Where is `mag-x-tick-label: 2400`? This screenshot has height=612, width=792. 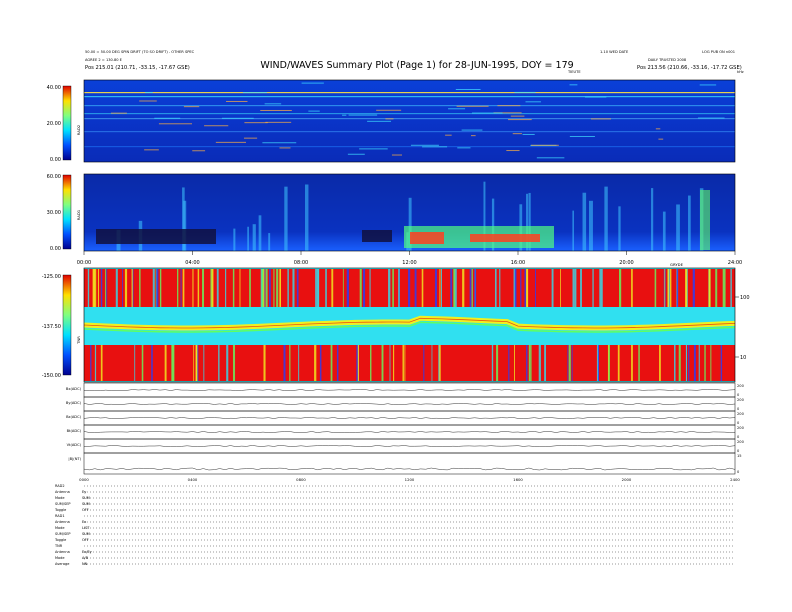
mag-x-tick-label: 2400 is located at coordinates (735, 479).